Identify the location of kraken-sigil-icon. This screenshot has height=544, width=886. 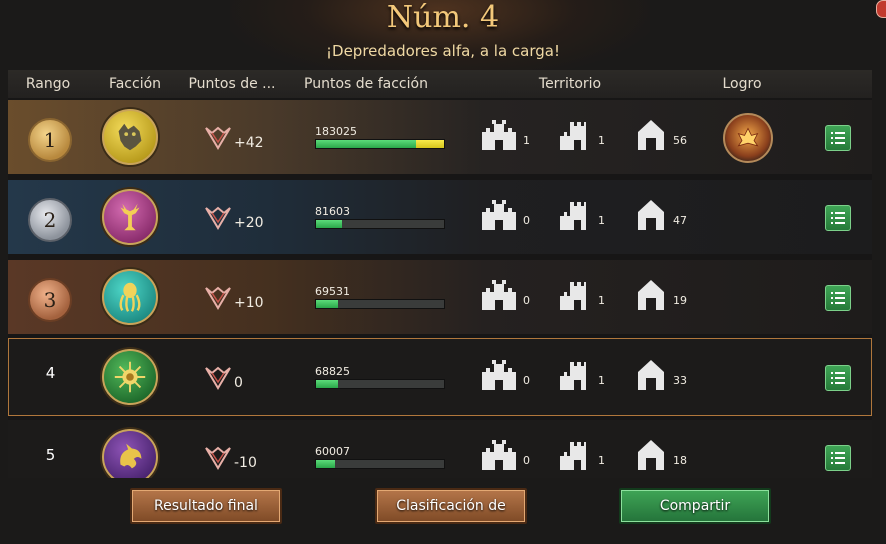
(130, 297).